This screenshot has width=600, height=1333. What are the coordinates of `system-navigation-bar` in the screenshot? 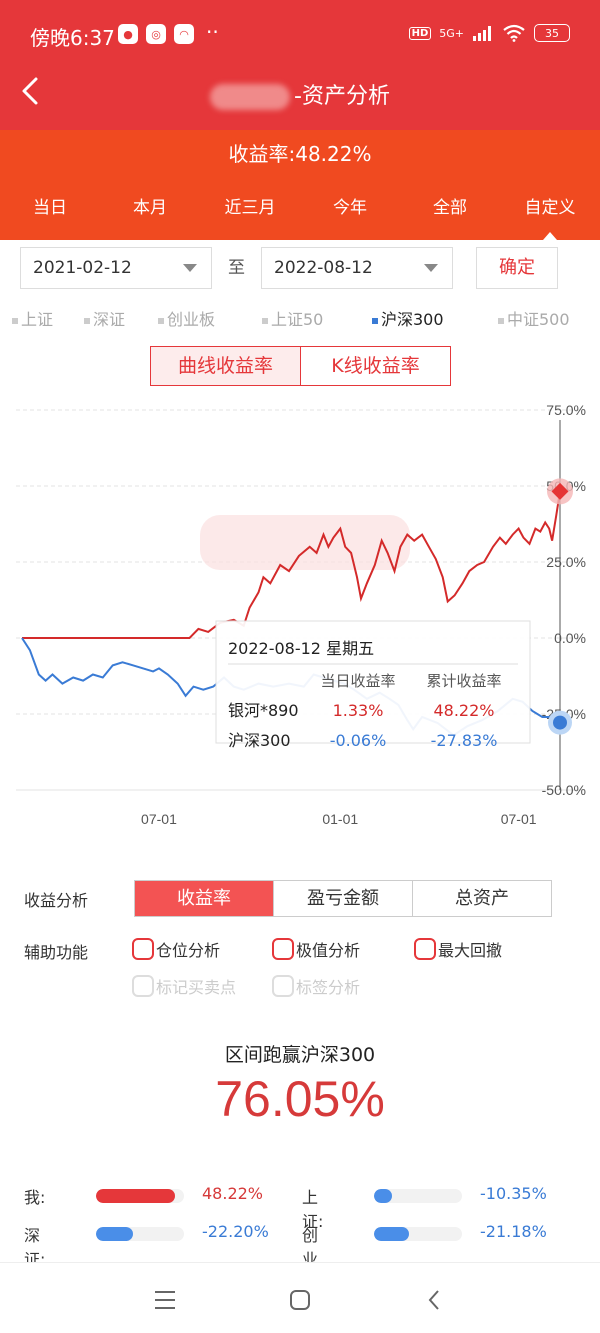 It's located at (300, 1297).